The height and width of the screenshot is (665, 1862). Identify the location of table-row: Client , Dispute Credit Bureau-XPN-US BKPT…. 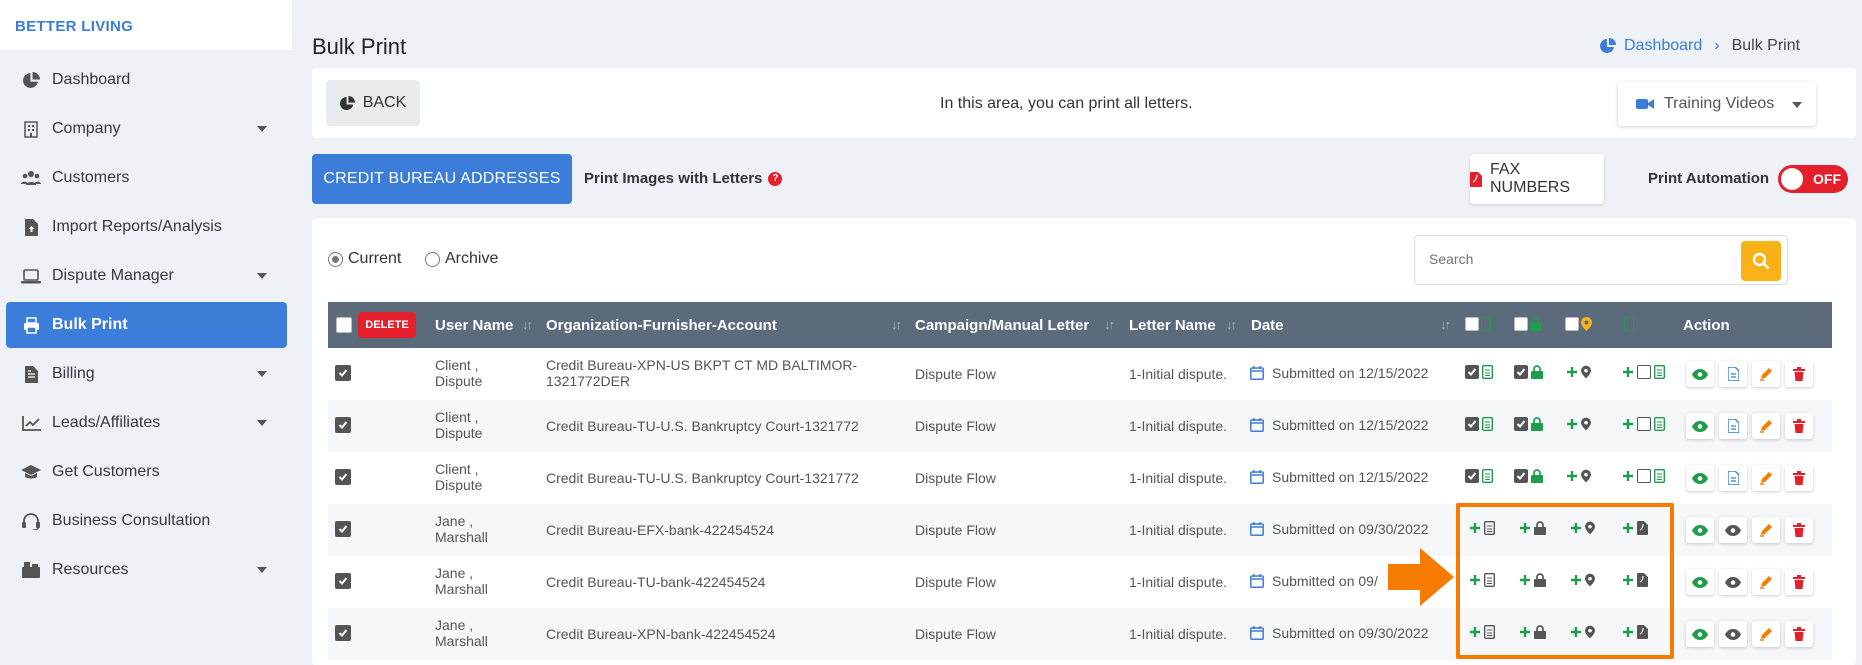
(1080, 374).